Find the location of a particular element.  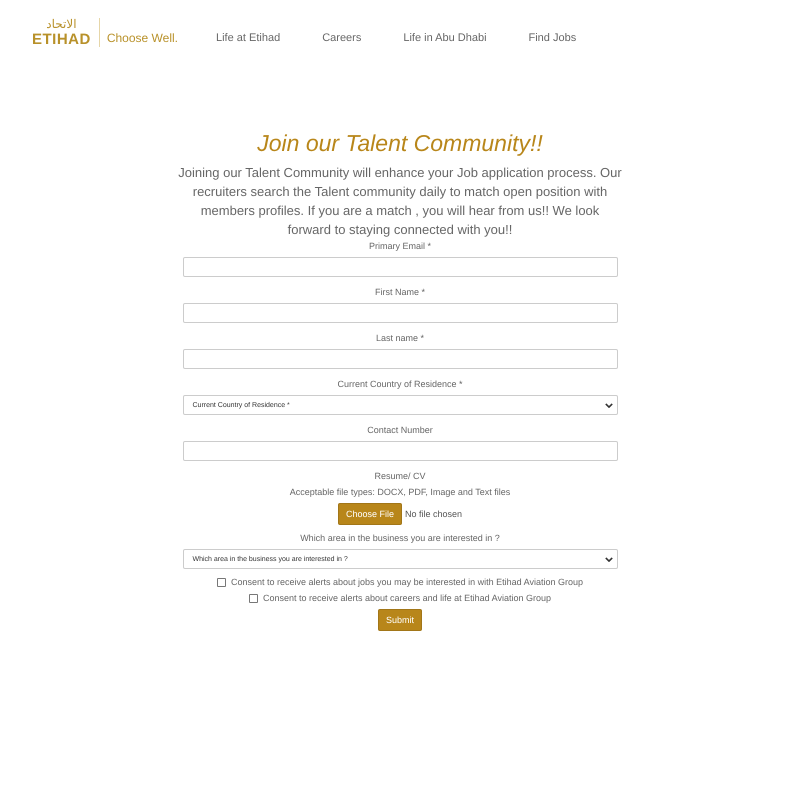

file-types-note: Acceptable file types: DOCX, PDF, Image and Text files is located at coordinates (400, 492).